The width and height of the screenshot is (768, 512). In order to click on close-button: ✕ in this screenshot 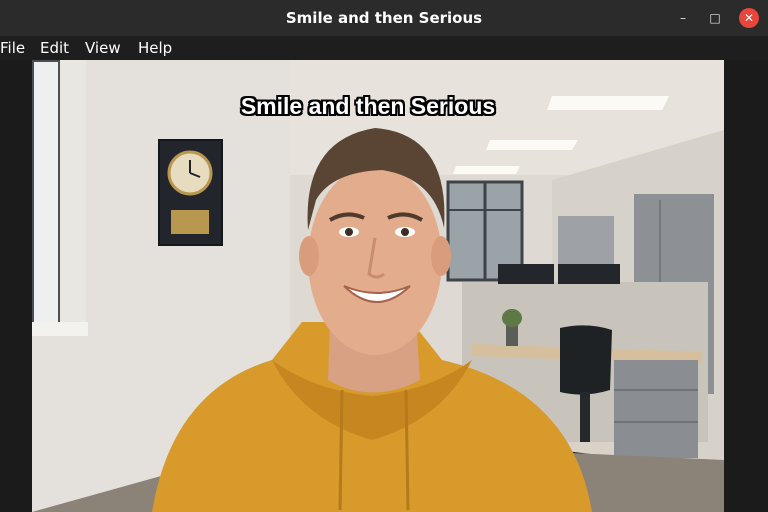, I will do `click(749, 18)`.